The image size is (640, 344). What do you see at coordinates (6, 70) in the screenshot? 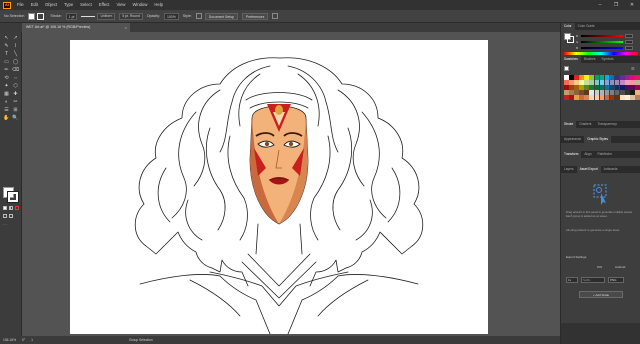
I see `pencil-tool-icon: ✏` at bounding box center [6, 70].